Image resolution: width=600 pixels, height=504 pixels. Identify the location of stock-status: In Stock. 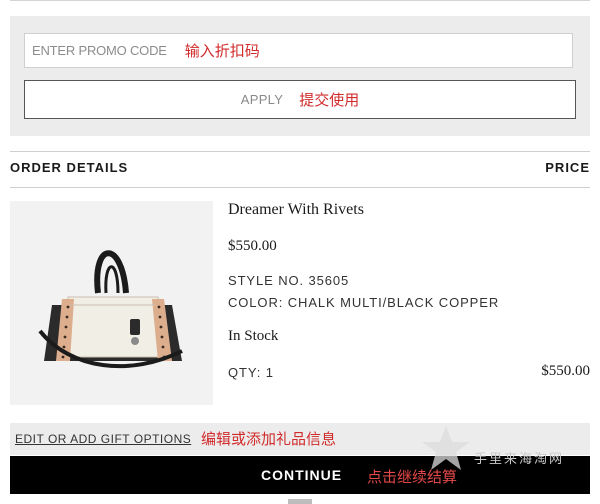
(253, 336).